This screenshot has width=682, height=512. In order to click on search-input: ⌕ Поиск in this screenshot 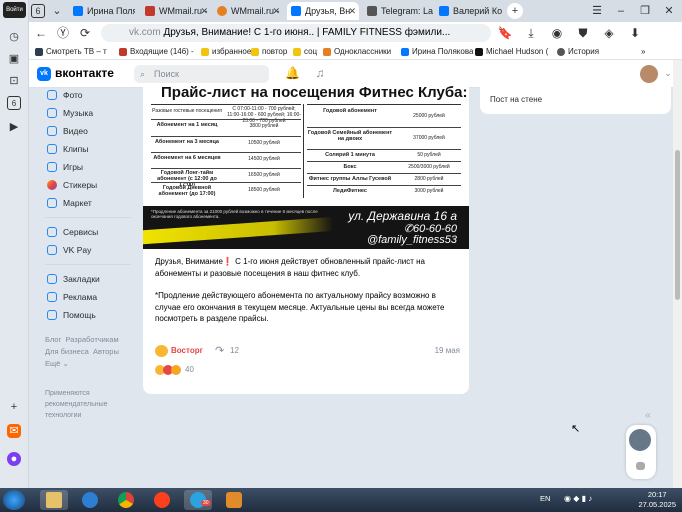, I will do `click(201, 74)`.